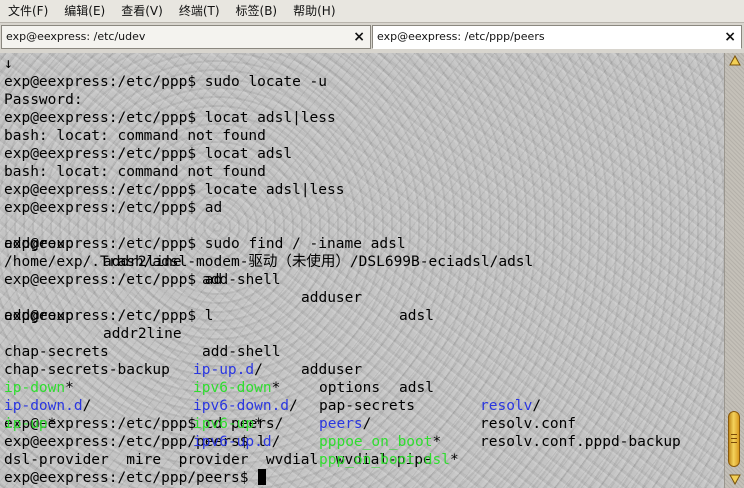  I want to click on scroll-down-button, so click(734, 479).